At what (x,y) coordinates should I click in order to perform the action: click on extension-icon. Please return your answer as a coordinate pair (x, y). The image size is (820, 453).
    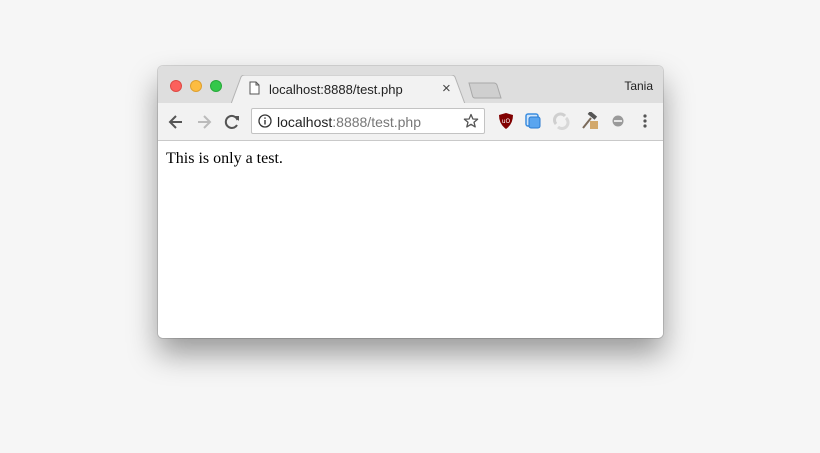
    Looking at the image, I should click on (618, 121).